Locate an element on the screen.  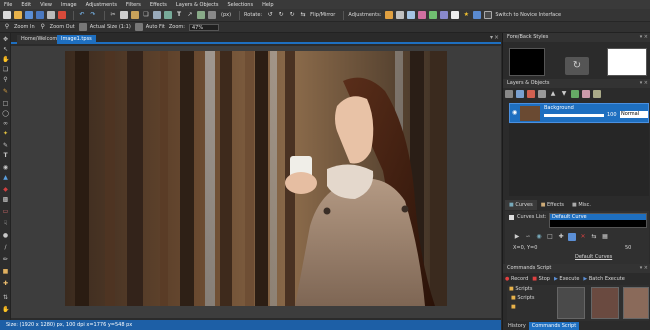
tabs-close-icon: × is located at coordinates (496, 37).